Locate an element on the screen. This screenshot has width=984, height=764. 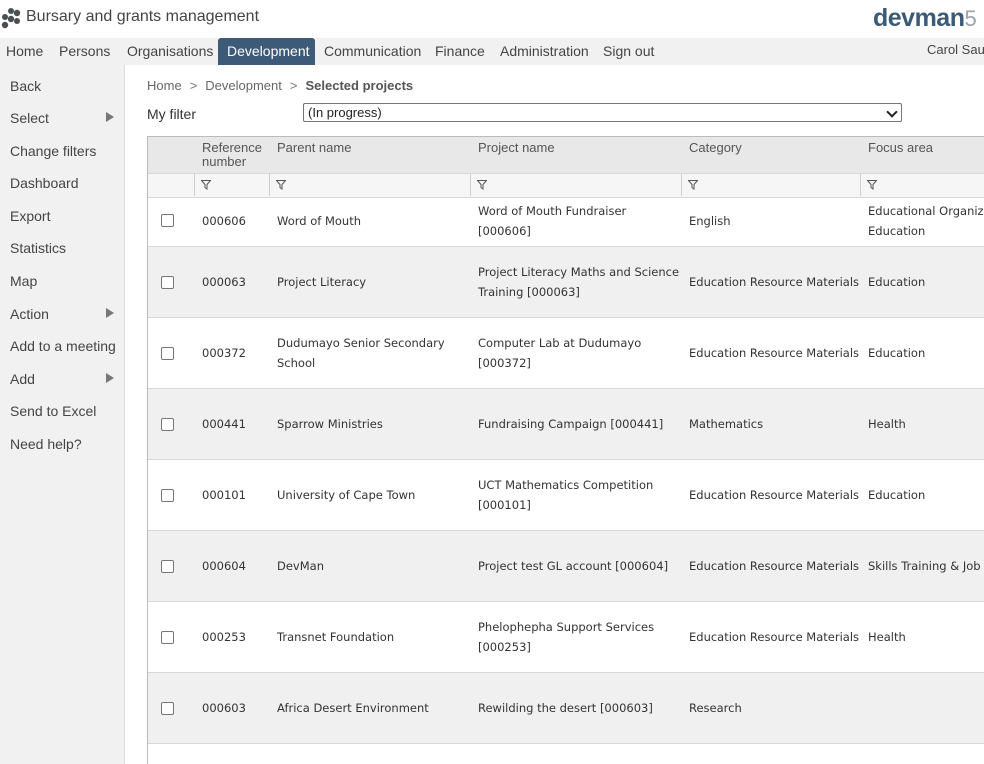
nav-administration: Administration is located at coordinates (544, 51).